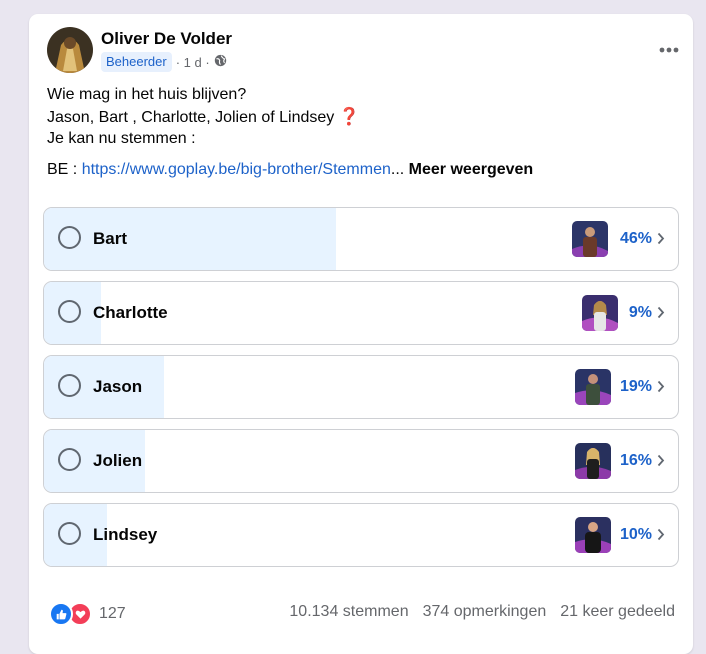  I want to click on poll-option-percent: 10%, so click(635, 534).